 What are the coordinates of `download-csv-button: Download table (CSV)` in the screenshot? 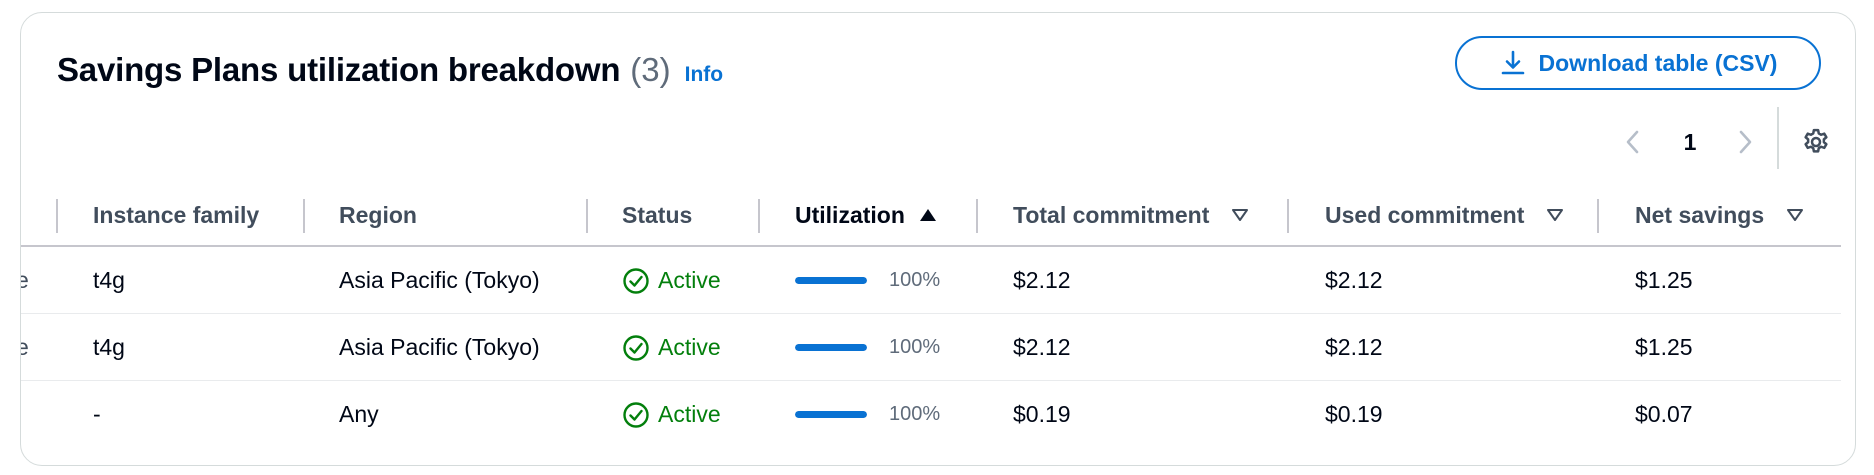 It's located at (1638, 63).